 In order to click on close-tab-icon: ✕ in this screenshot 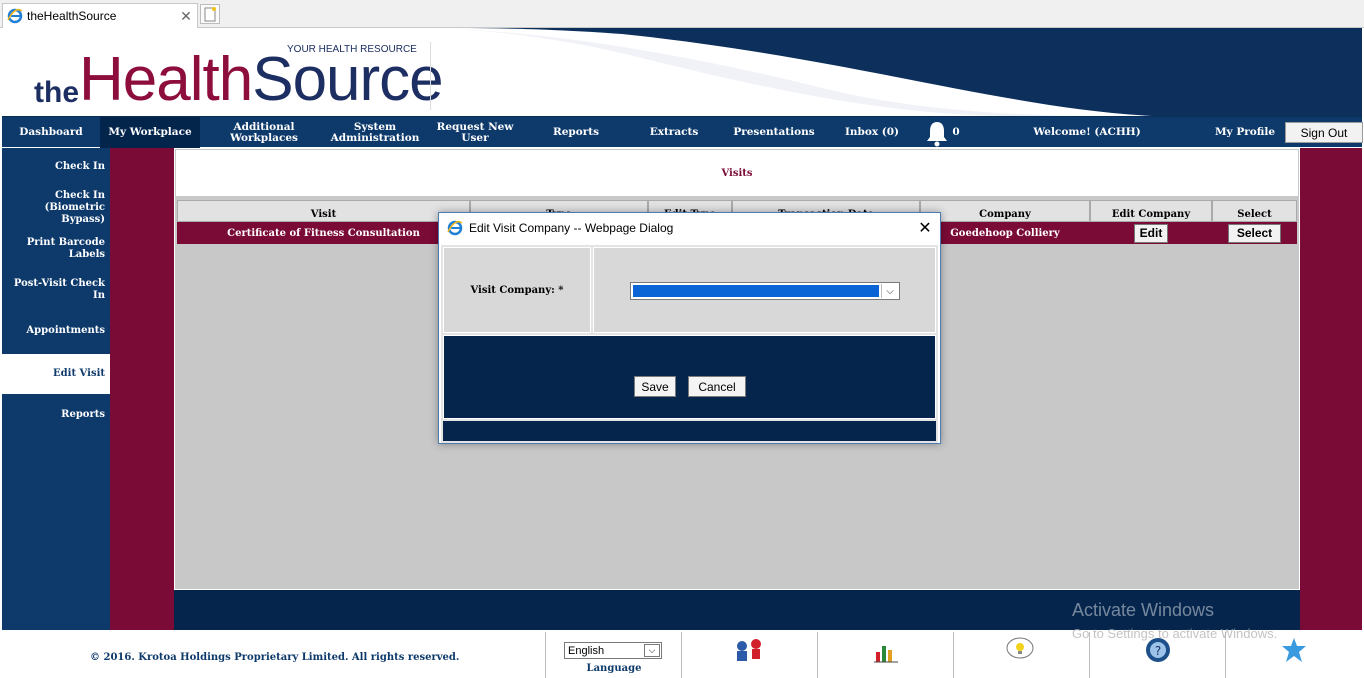, I will do `click(186, 16)`.